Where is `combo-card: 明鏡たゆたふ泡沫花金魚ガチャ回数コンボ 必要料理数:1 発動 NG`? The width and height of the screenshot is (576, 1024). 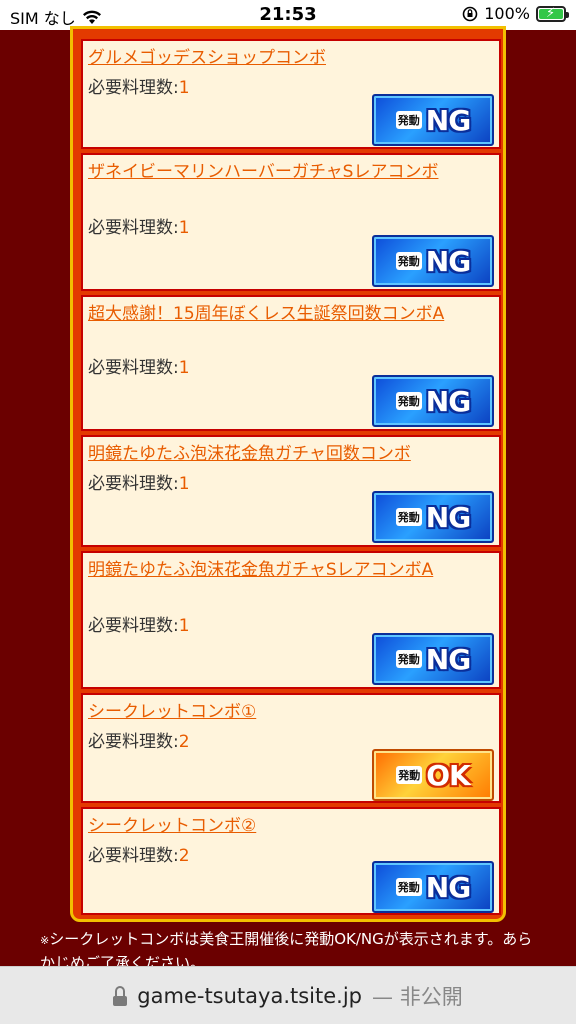 combo-card: 明鏡たゆたふ泡沫花金魚ガチャ回数コンボ 必要料理数:1 発動 NG is located at coordinates (291, 491).